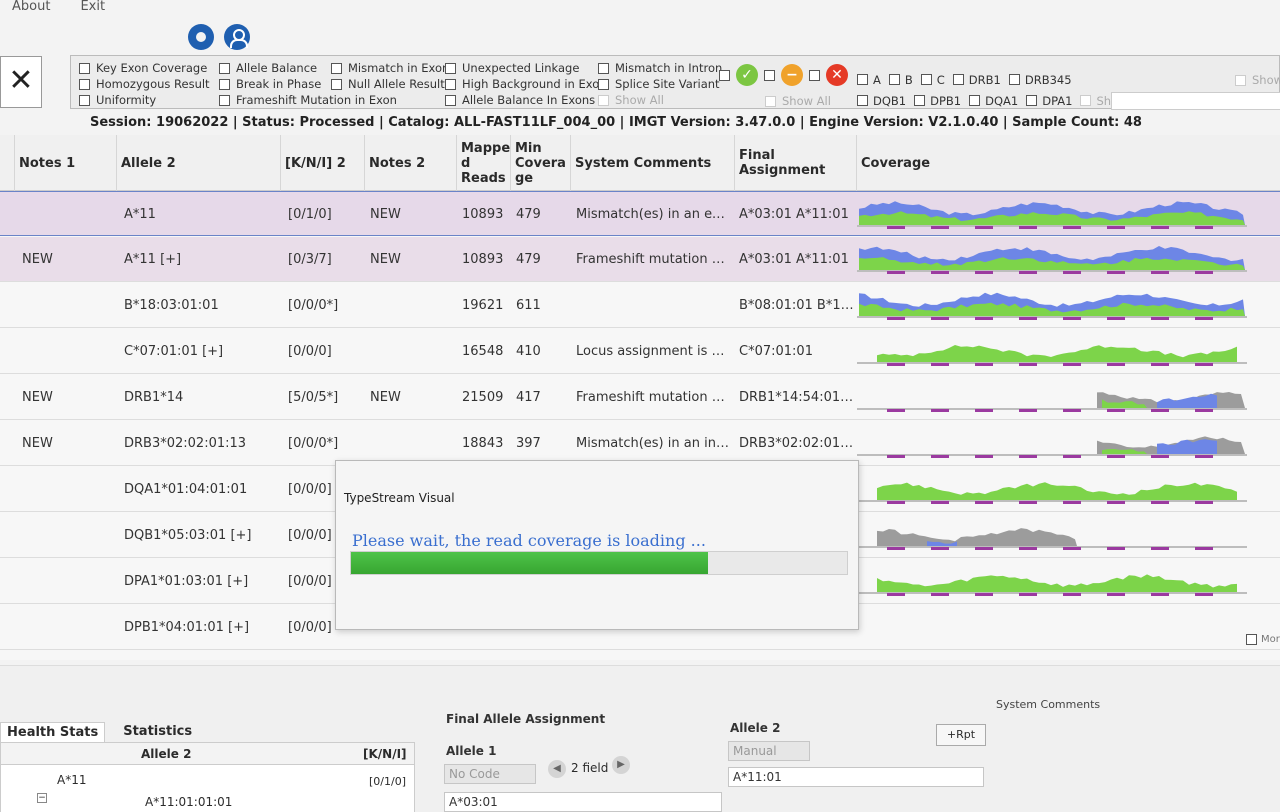 The width and height of the screenshot is (1280, 812). What do you see at coordinates (900, 80) in the screenshot?
I see `locus-b: B` at bounding box center [900, 80].